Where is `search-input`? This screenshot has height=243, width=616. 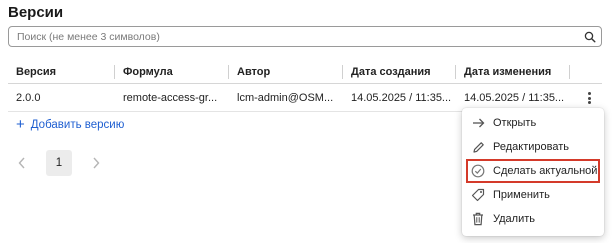
search-input is located at coordinates (294, 36).